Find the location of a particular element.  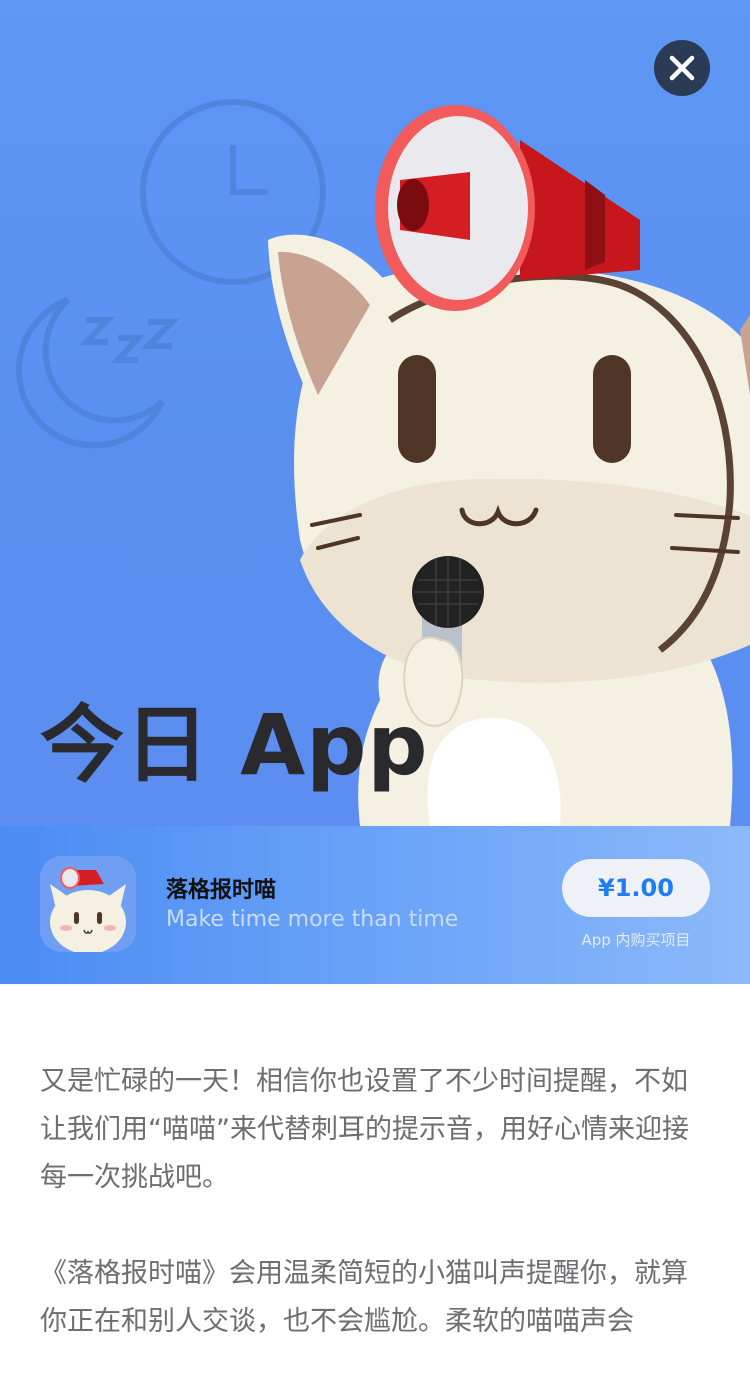

app-name: 落格报时喵 is located at coordinates (221, 888).